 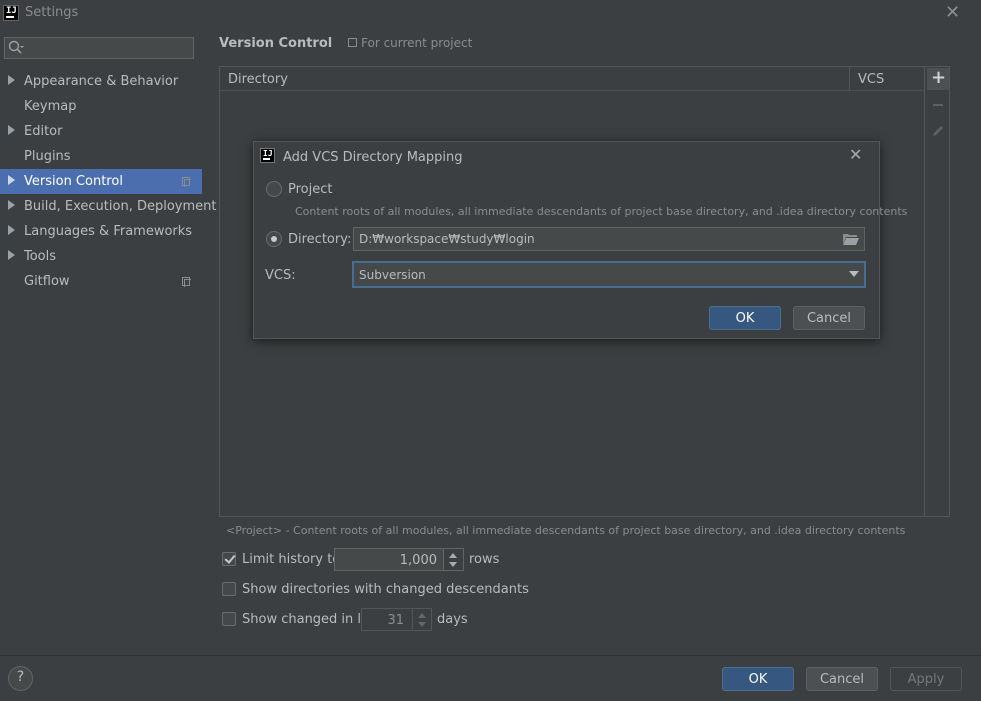 What do you see at coordinates (851, 239) in the screenshot?
I see `folder-open-icon` at bounding box center [851, 239].